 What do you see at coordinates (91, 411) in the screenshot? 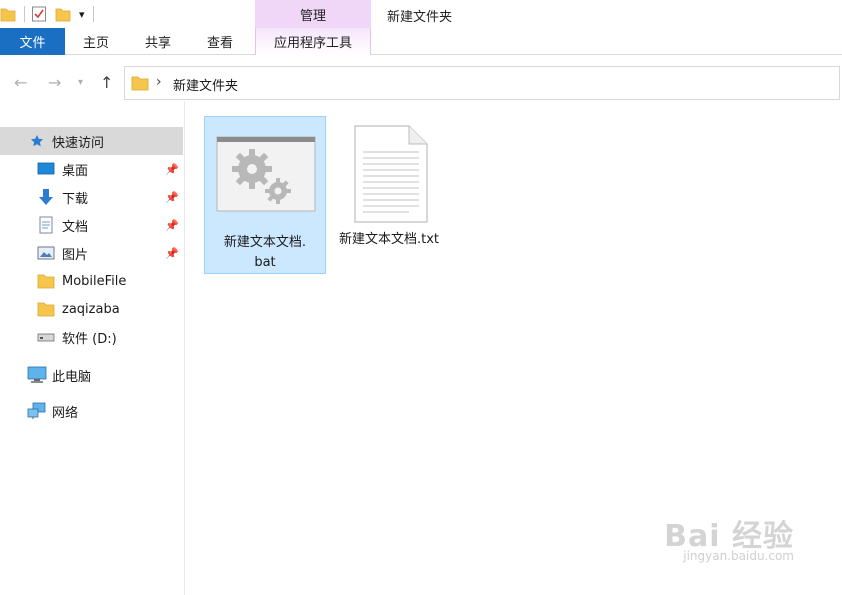
I see `sidebar-item-network: 网络` at bounding box center [91, 411].